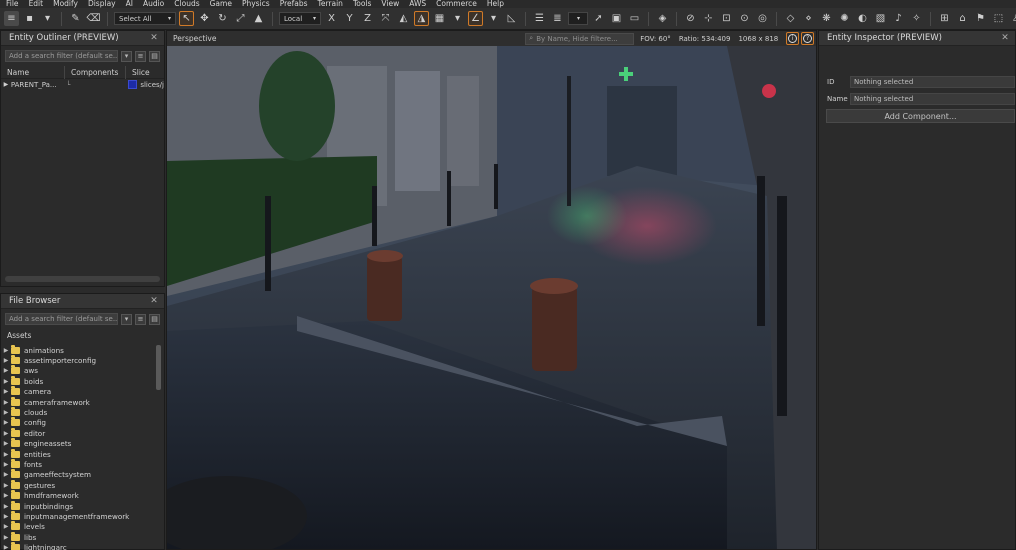 This screenshot has width=1016, height=550. What do you see at coordinates (101, 4) in the screenshot?
I see `menu-display: Display` at bounding box center [101, 4].